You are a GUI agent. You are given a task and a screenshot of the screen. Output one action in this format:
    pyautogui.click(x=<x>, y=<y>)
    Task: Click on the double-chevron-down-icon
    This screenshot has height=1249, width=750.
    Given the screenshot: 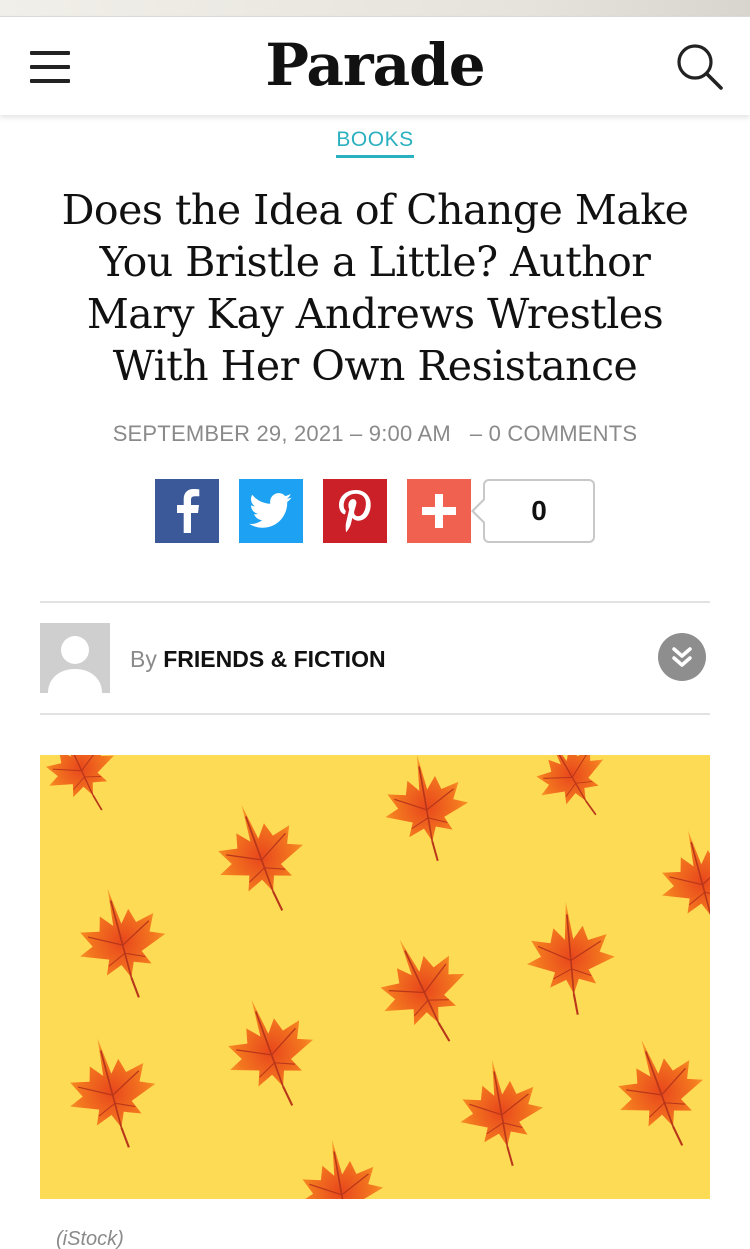 What is the action you would take?
    pyautogui.click(x=682, y=657)
    